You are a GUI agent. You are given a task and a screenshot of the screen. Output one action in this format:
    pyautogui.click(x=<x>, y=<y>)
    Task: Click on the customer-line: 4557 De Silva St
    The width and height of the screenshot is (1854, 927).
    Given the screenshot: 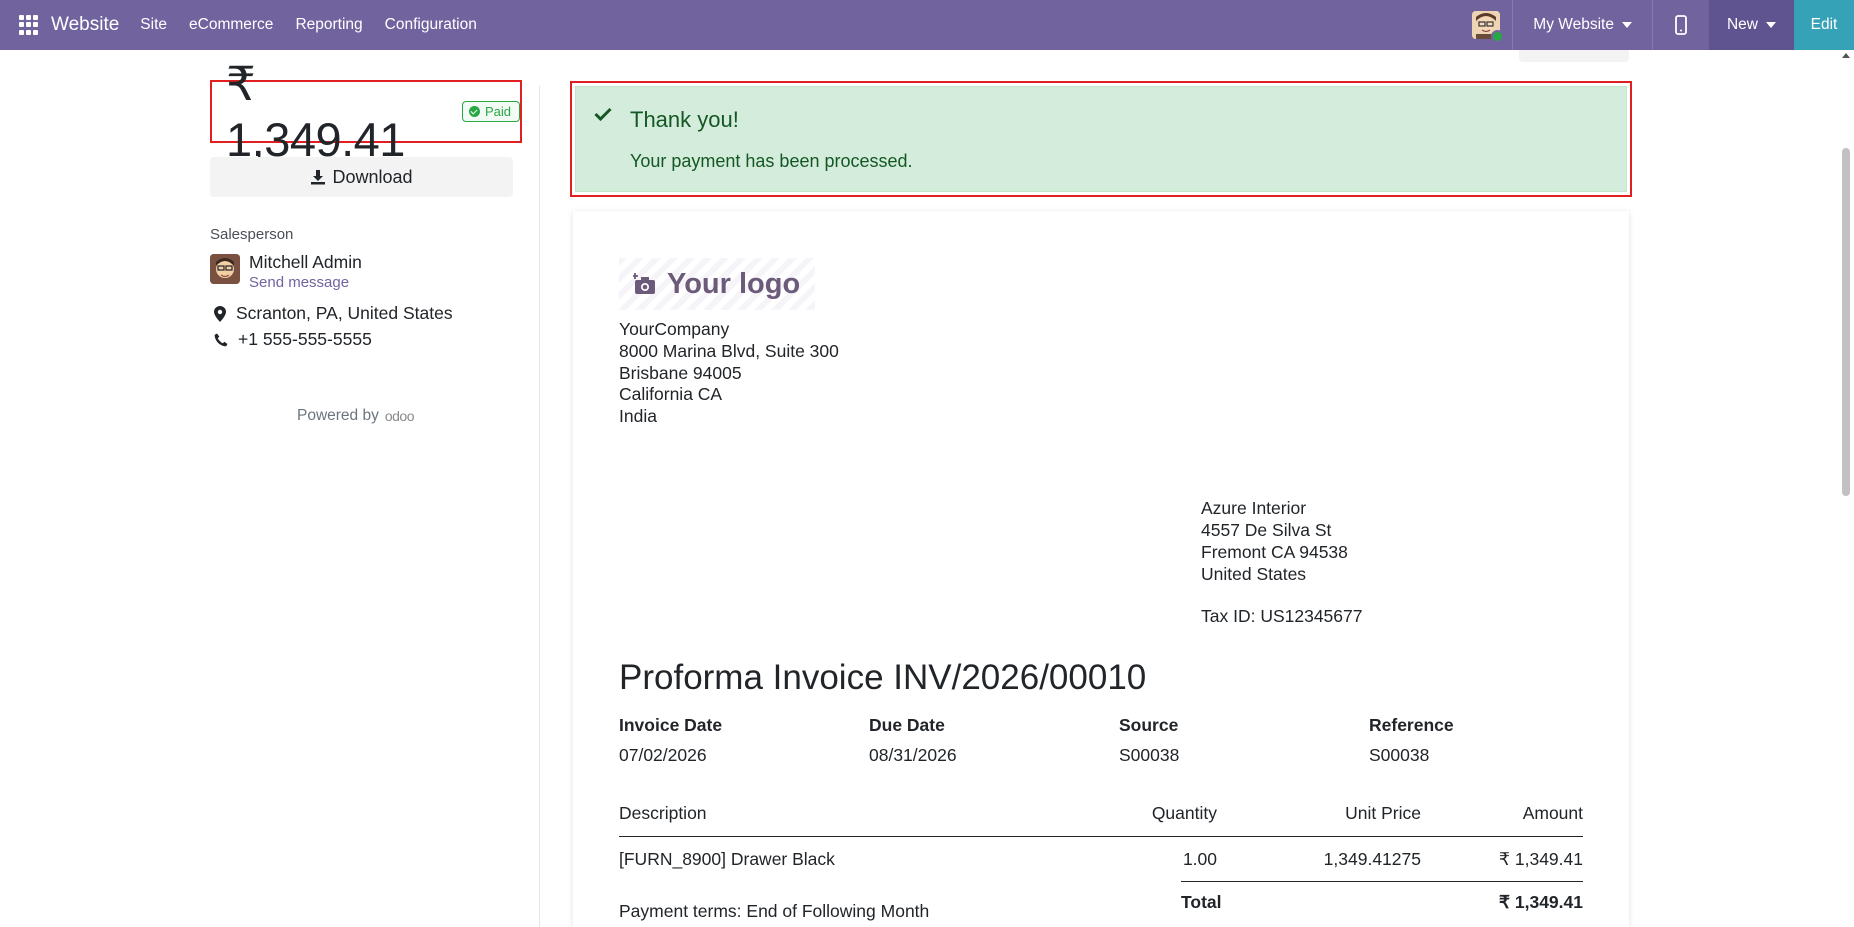 What is the action you would take?
    pyautogui.click(x=1266, y=530)
    